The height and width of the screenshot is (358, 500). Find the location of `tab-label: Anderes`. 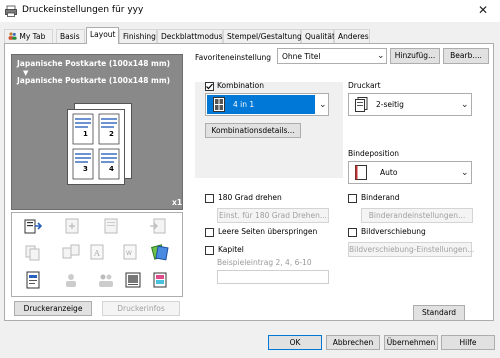

tab-label: Anderes is located at coordinates (353, 36).